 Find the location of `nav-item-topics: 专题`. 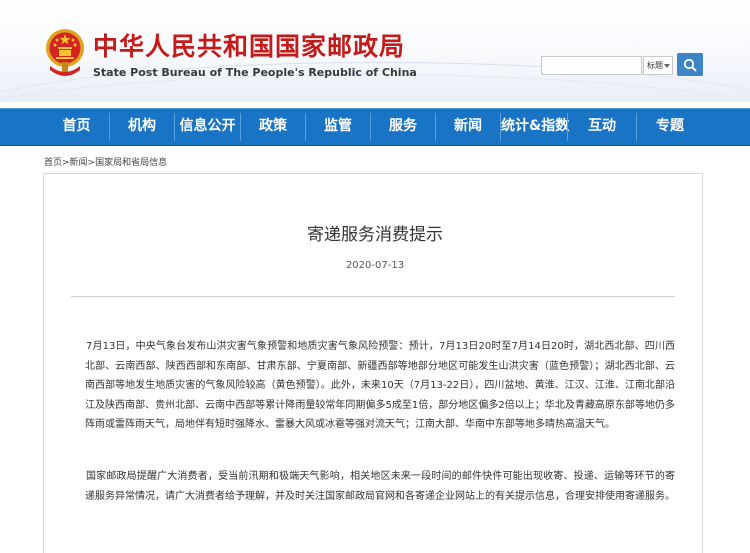

nav-item-topics: 专题 is located at coordinates (670, 127).